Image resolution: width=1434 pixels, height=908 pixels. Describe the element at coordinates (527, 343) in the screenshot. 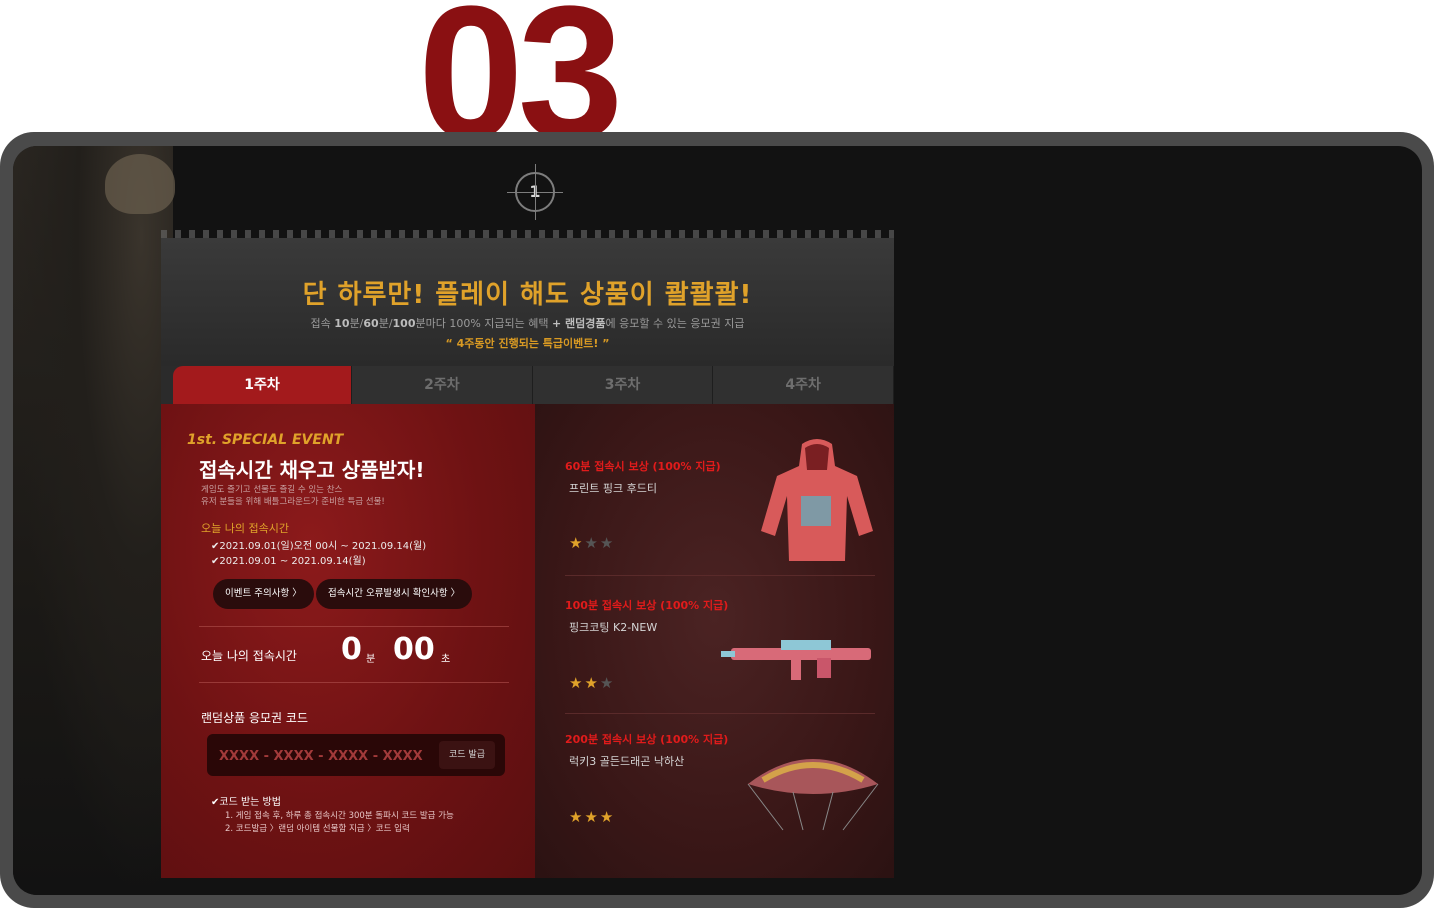

I see `event-header-note: “ 4주동안 진행되는 특급이벤트! ”` at that location.